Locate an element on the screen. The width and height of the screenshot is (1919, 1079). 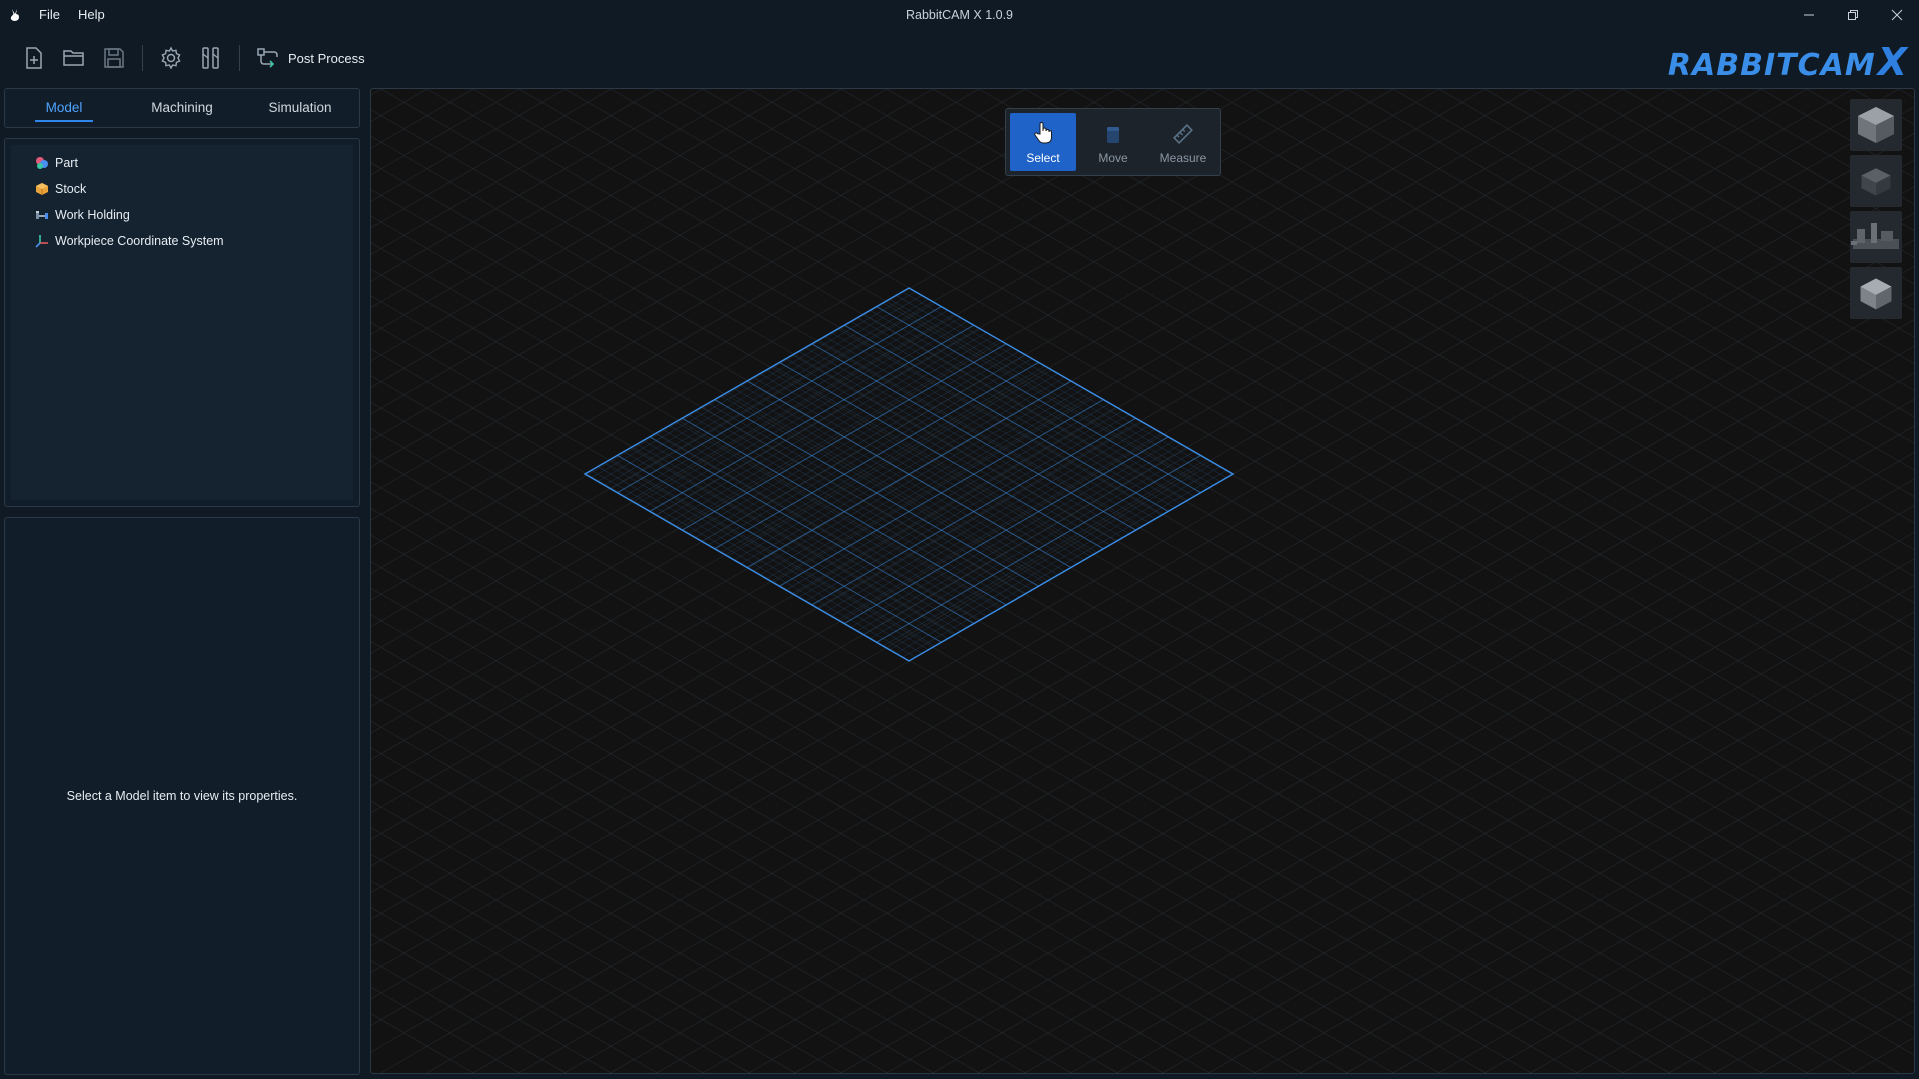
post-process-button: Post Process is located at coordinates (310, 58).